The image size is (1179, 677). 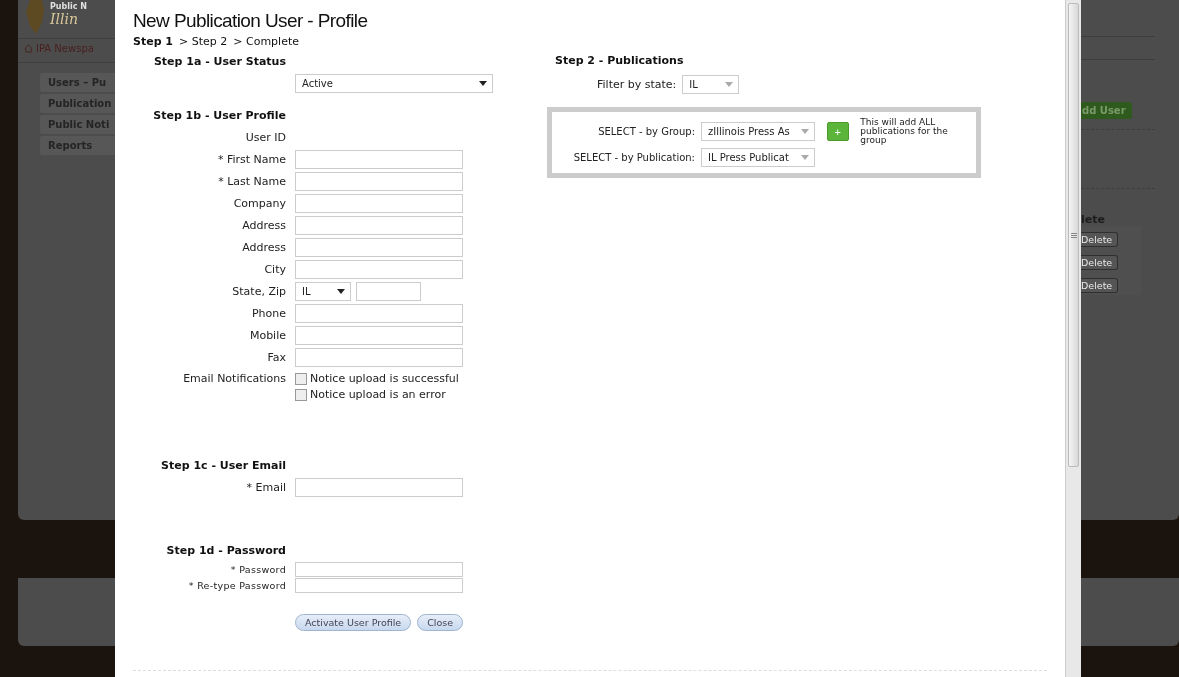 I want to click on activate-button: Activate User Profile, so click(x=353, y=622).